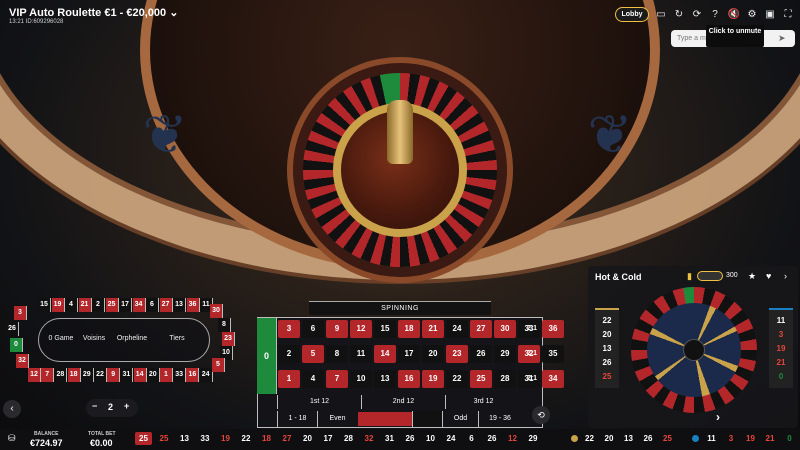 The width and height of the screenshot is (800, 450). I want to click on racetrack-number-9: 9, so click(114, 375).